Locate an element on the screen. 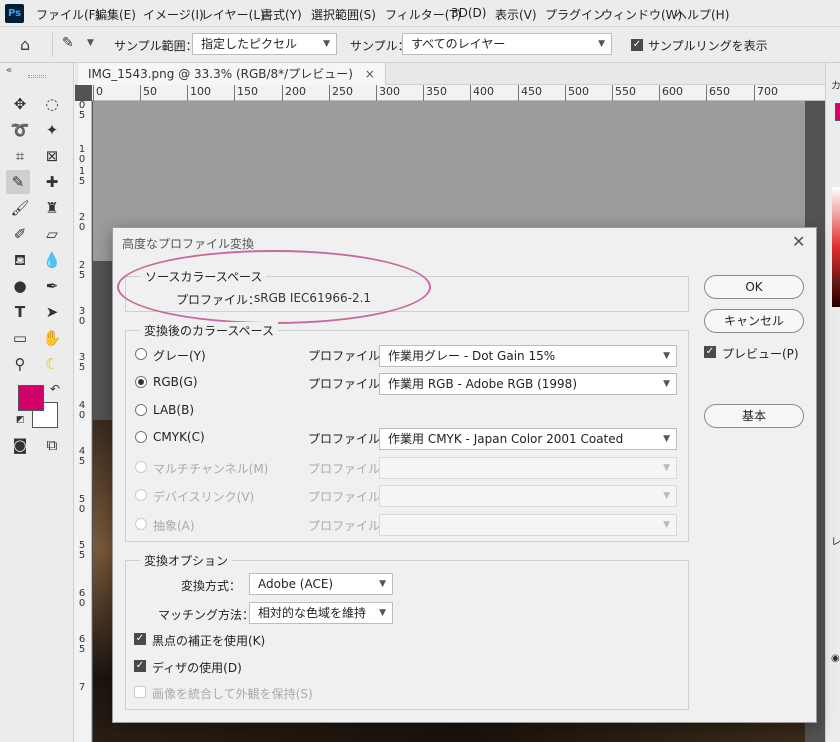 This screenshot has height=742, width=840. document-tab: IMG_1543.png @ 33.3% (RGB/8*/プレビュー) × is located at coordinates (232, 74).